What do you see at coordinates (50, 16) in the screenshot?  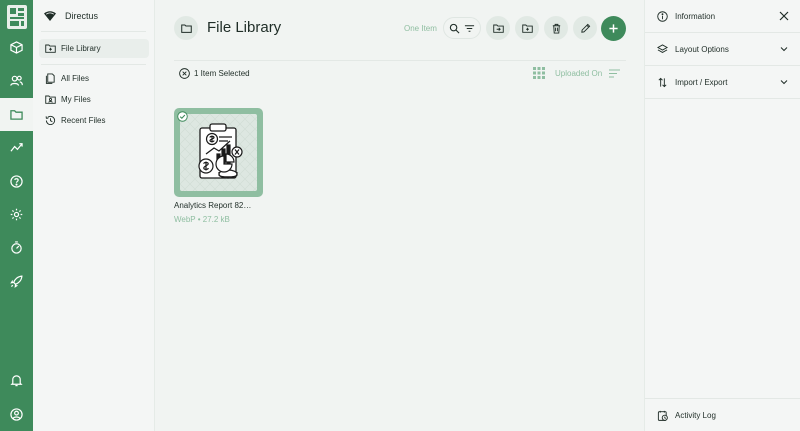 I see `wifi-icon` at bounding box center [50, 16].